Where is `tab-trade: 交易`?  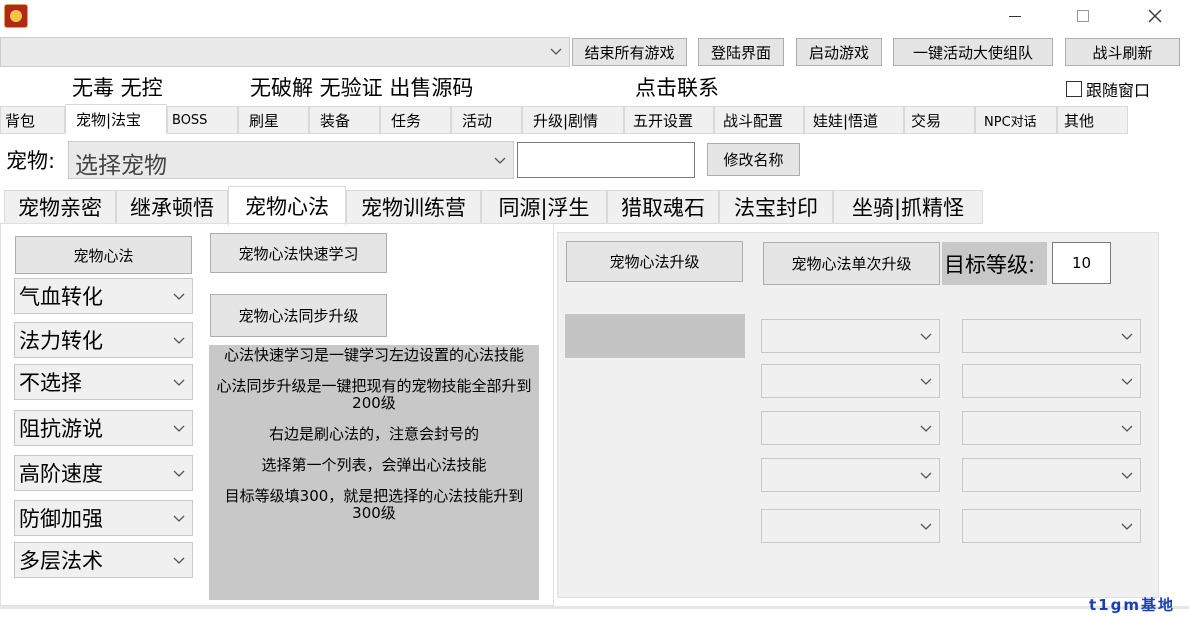 tab-trade: 交易 is located at coordinates (939, 120).